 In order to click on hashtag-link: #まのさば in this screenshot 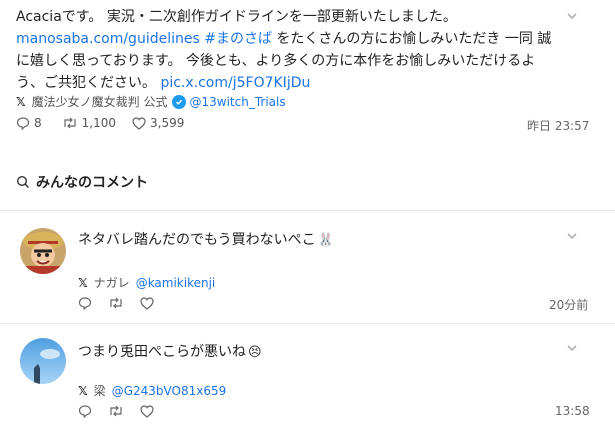, I will do `click(238, 39)`.